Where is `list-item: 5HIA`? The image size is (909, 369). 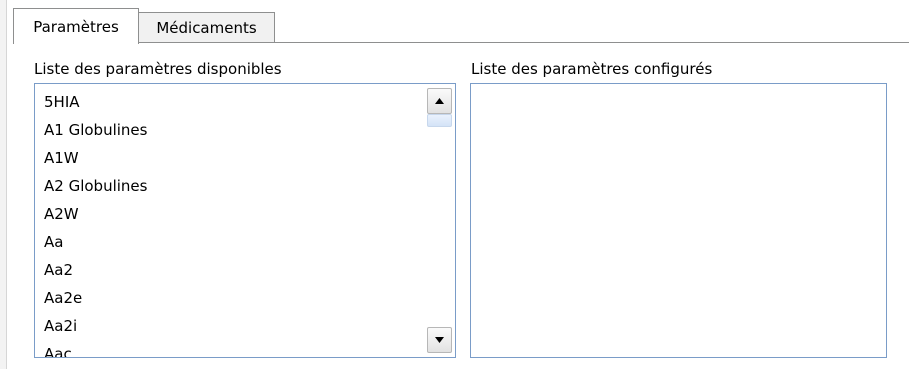
list-item: 5HIA is located at coordinates (233, 102).